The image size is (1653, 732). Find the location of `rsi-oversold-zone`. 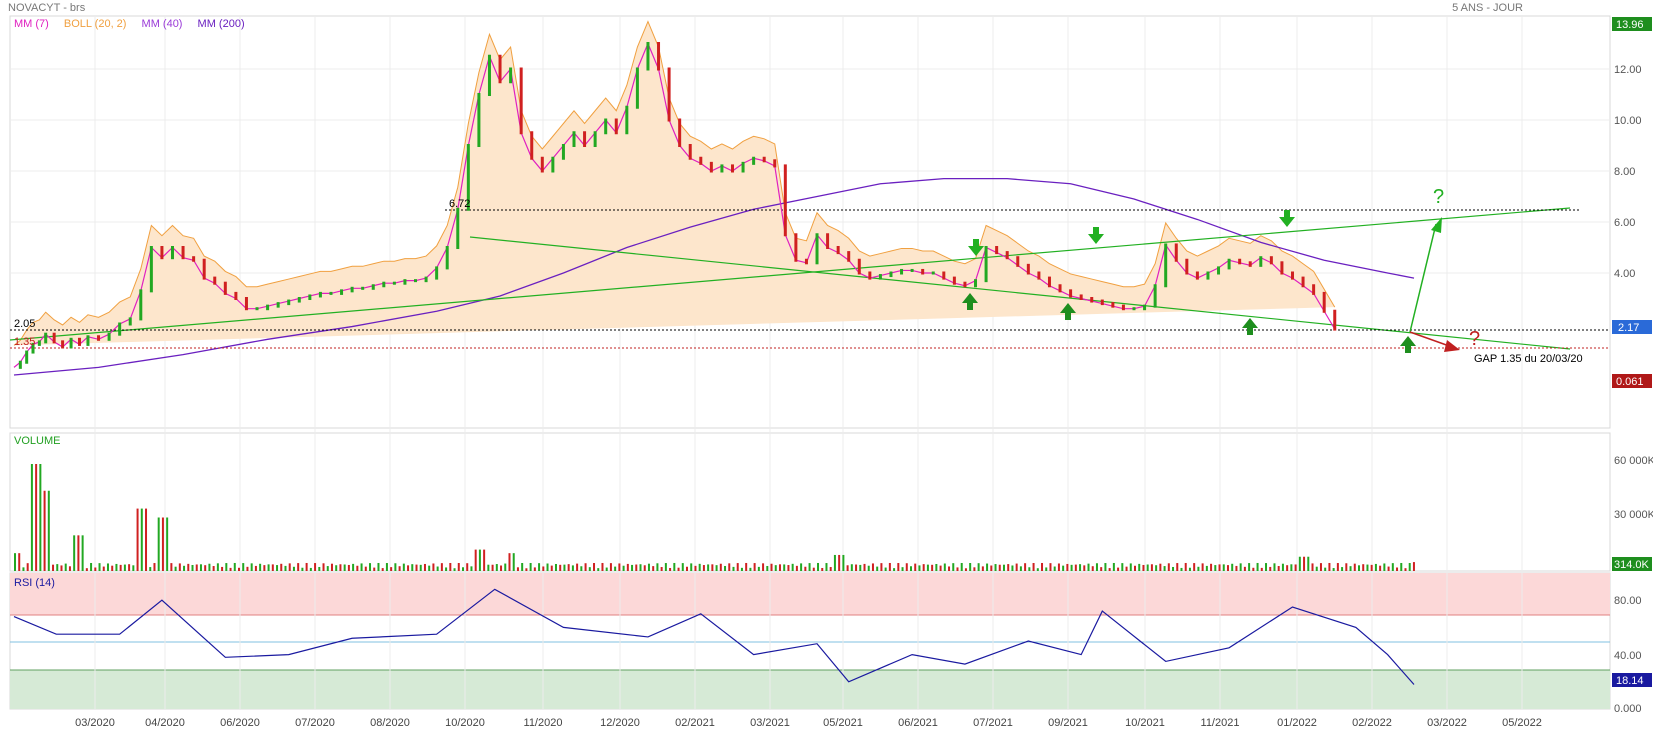

rsi-oversold-zone is located at coordinates (810, 689).